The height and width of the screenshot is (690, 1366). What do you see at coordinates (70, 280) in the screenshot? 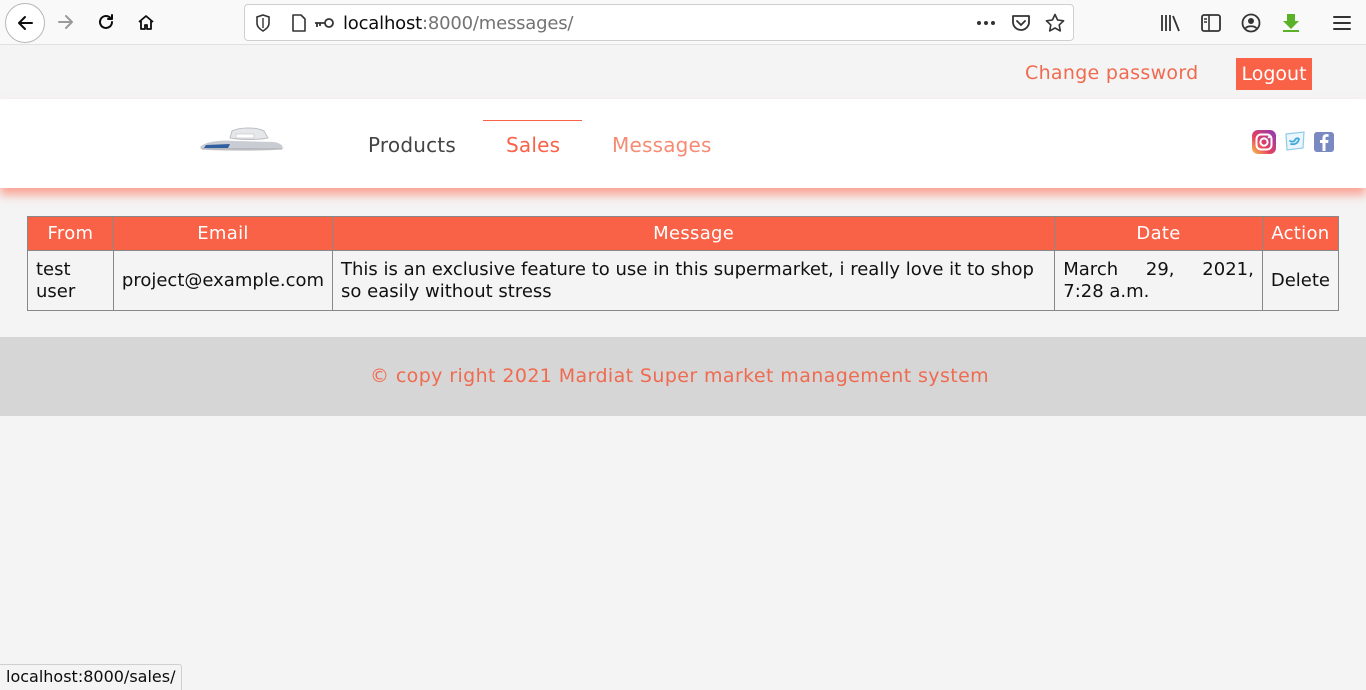
I see `cell-from: test user` at bounding box center [70, 280].